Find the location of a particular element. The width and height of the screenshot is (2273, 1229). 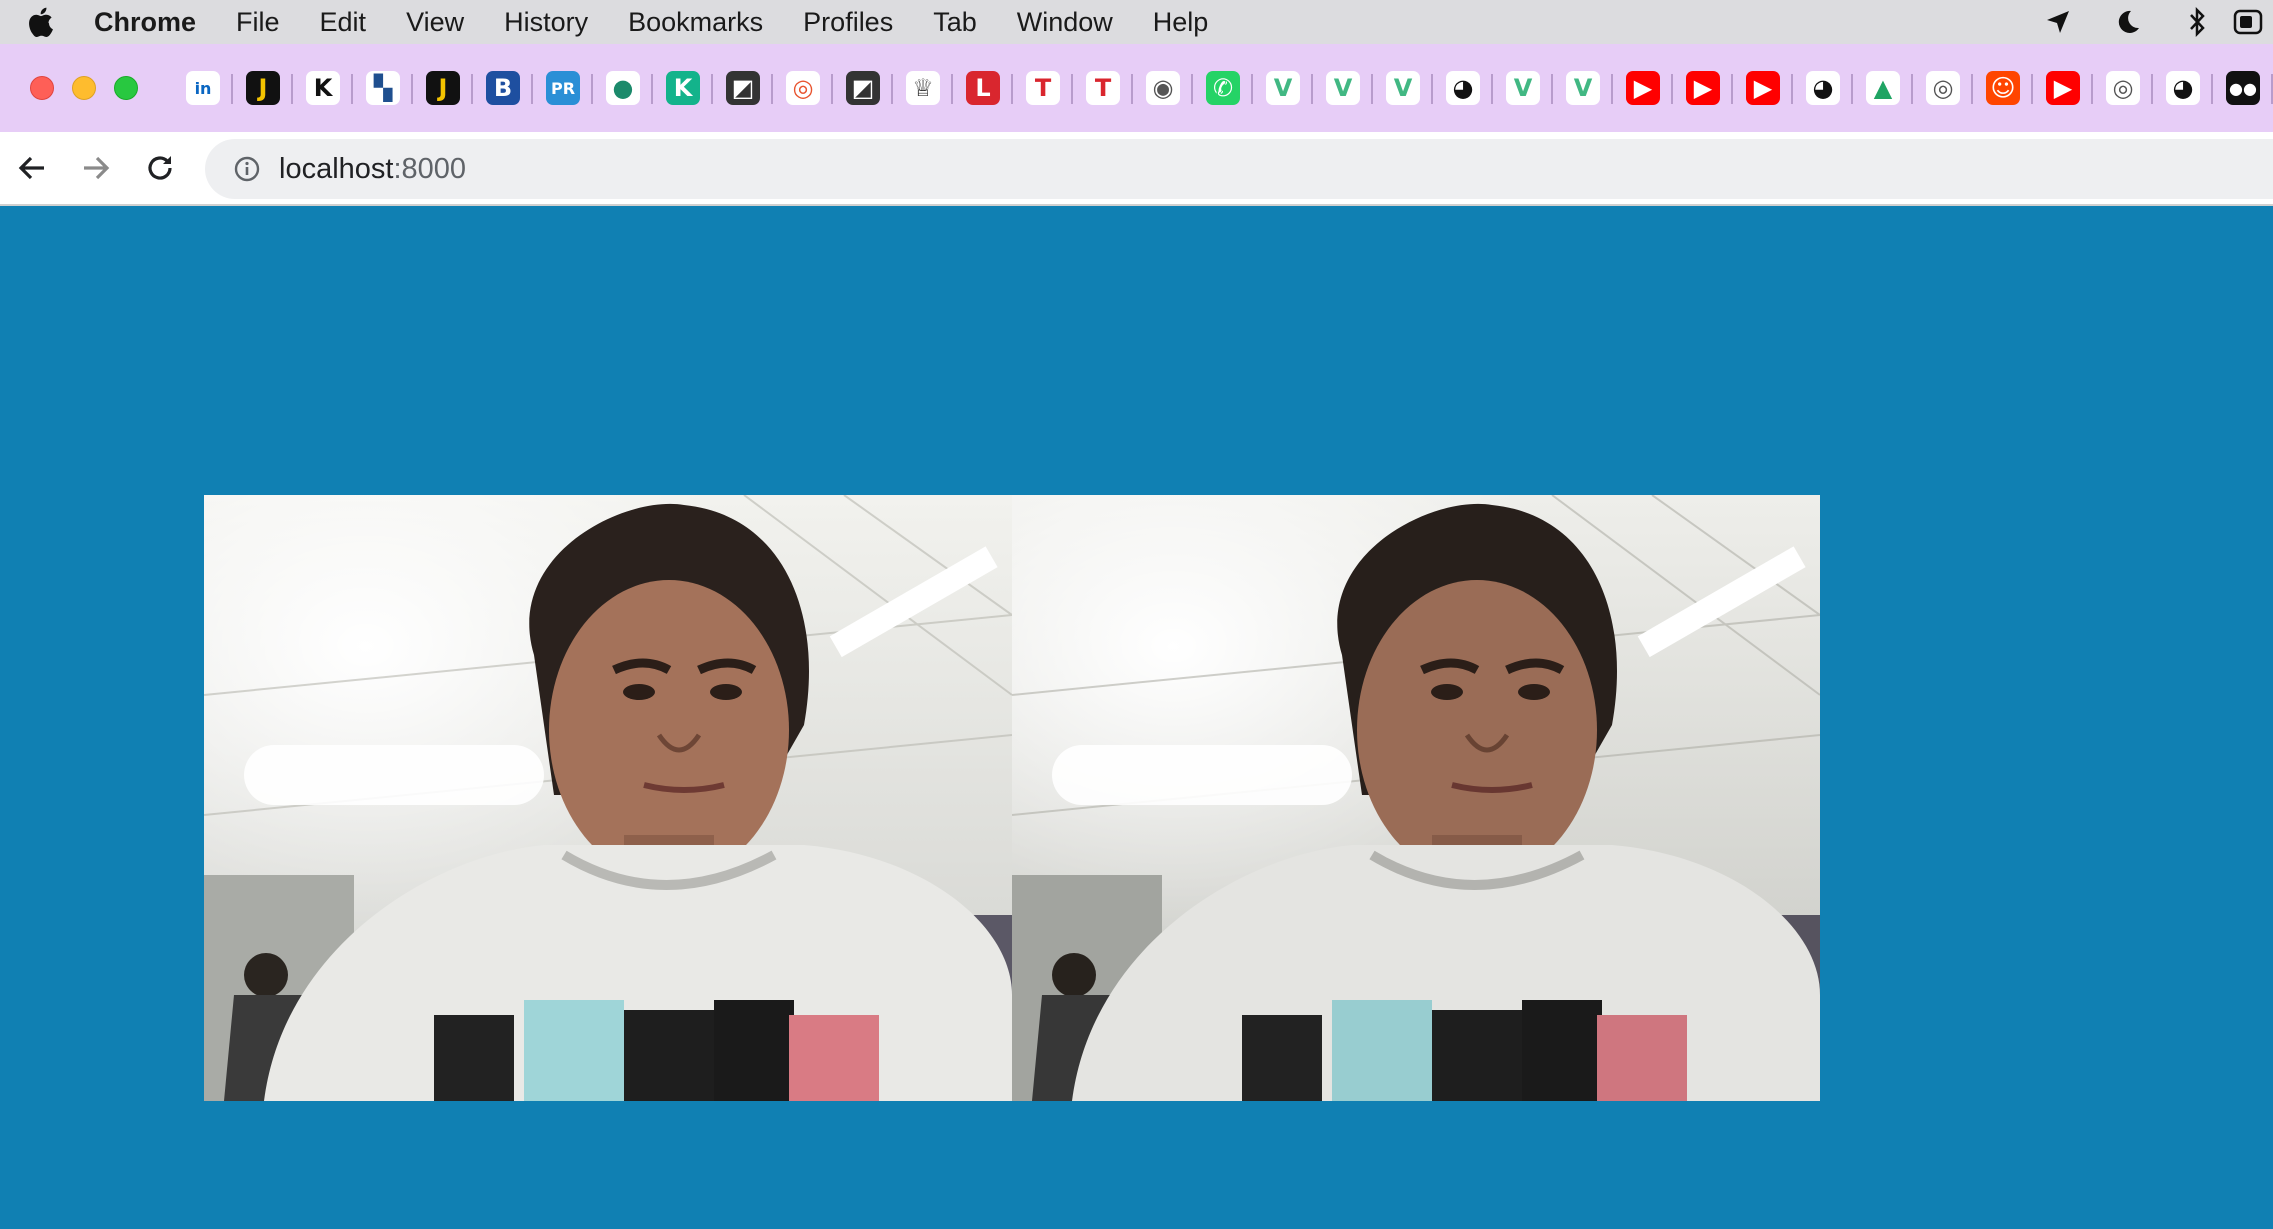

ring-icon: ◎ is located at coordinates (803, 88).